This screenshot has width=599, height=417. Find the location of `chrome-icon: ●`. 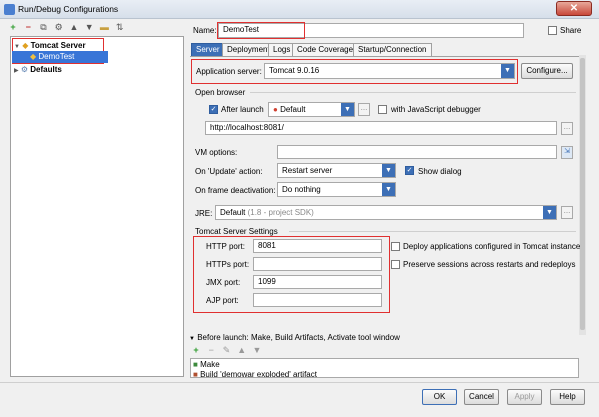

chrome-icon: ● is located at coordinates (275, 109).